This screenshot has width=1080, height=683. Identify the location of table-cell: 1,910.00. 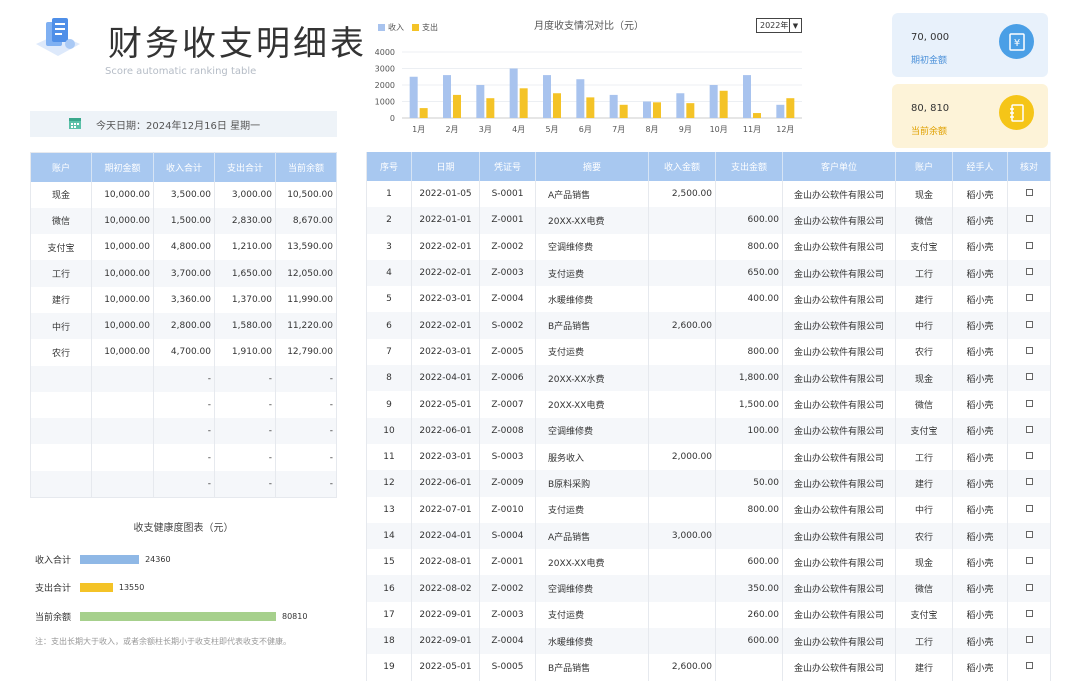
(245, 352).